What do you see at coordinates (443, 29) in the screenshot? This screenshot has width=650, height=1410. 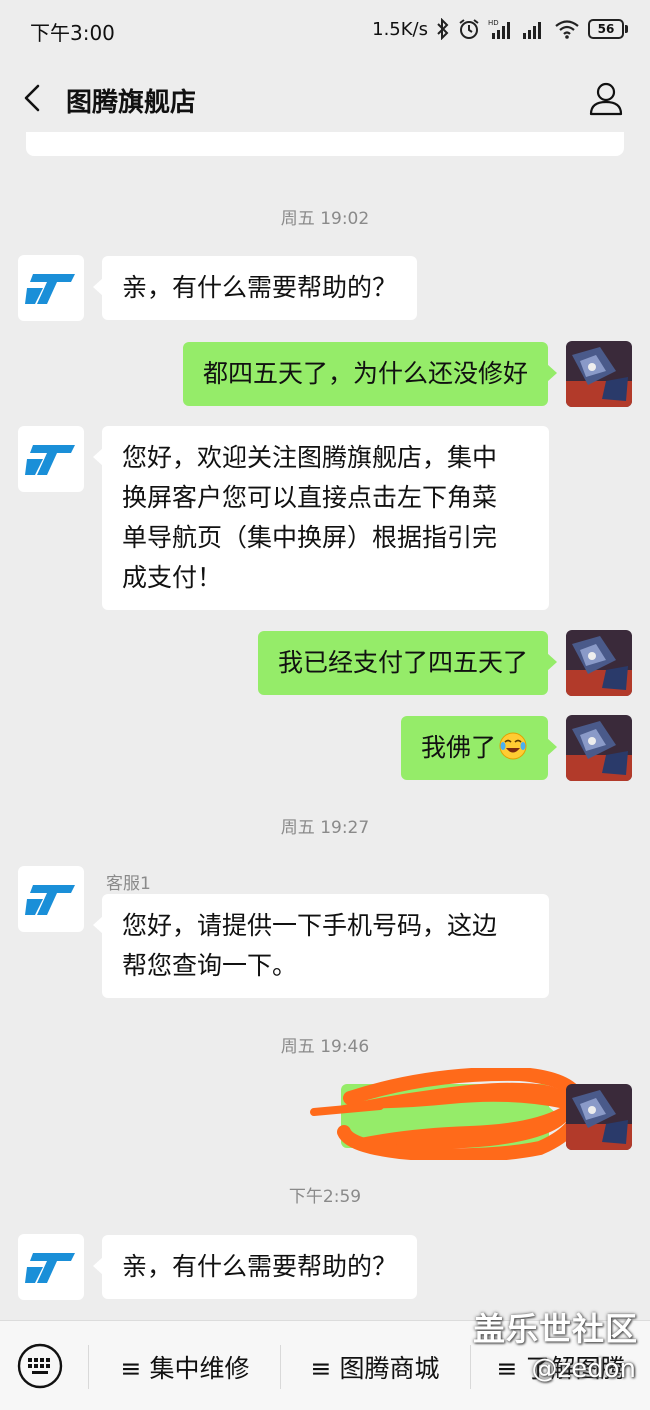 I see `bluetooth-icon` at bounding box center [443, 29].